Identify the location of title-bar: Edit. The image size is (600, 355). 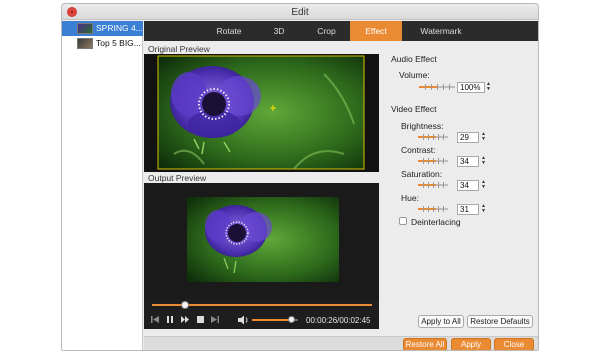
(300, 12).